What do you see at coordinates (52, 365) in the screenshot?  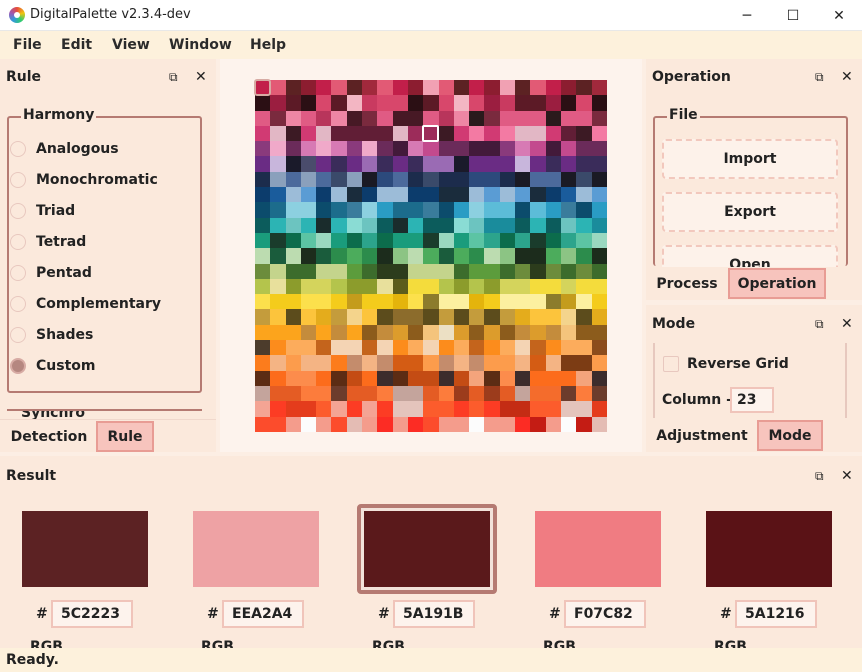 I see `radio-custom: Custom` at bounding box center [52, 365].